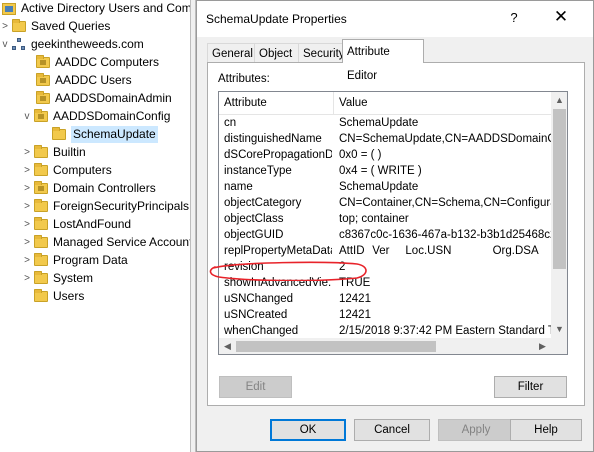 Image resolution: width=594 pixels, height=452 pixels. What do you see at coordinates (559, 189) in the screenshot?
I see `vertical-scroll-thumb` at bounding box center [559, 189].